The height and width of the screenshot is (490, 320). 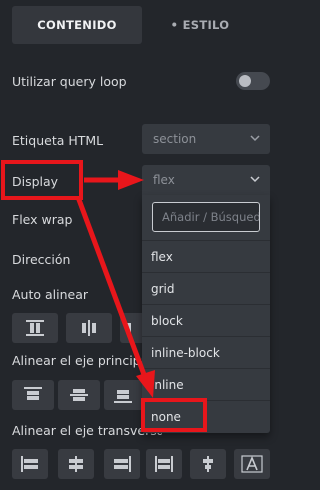 I want to click on align-right-button, so click(x=122, y=464).